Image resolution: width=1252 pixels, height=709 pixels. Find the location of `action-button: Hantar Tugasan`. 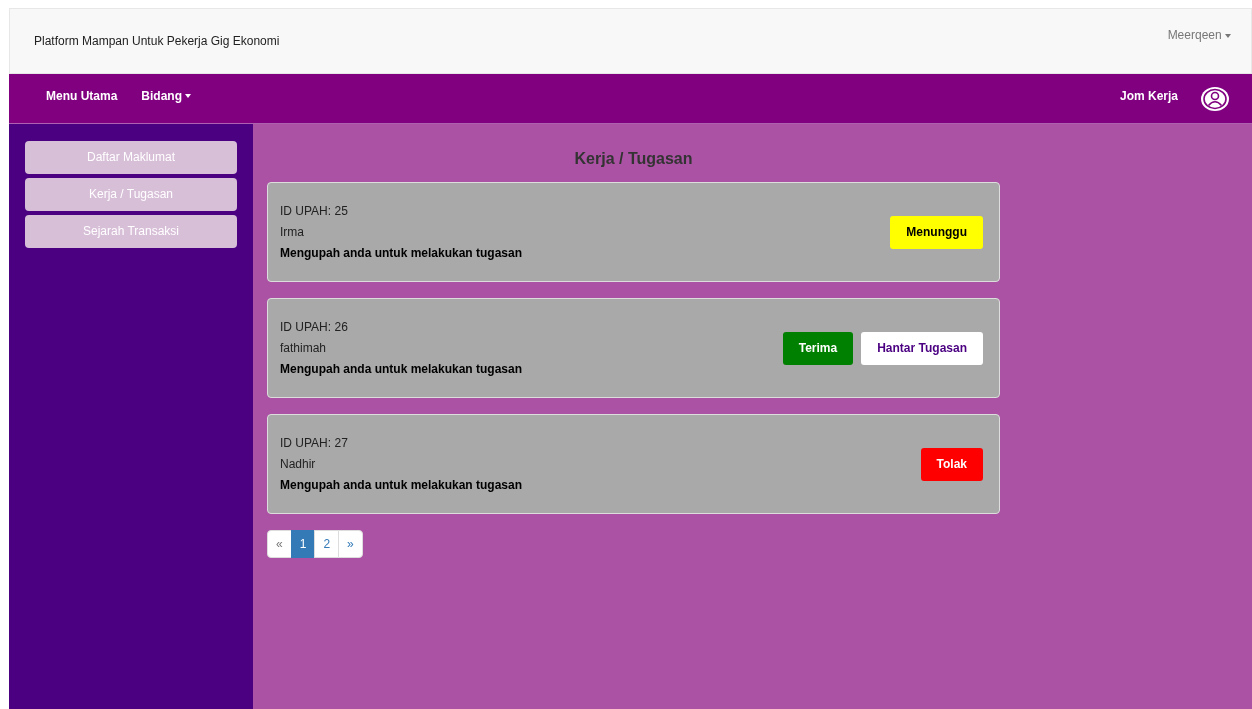

action-button: Hantar Tugasan is located at coordinates (922, 348).